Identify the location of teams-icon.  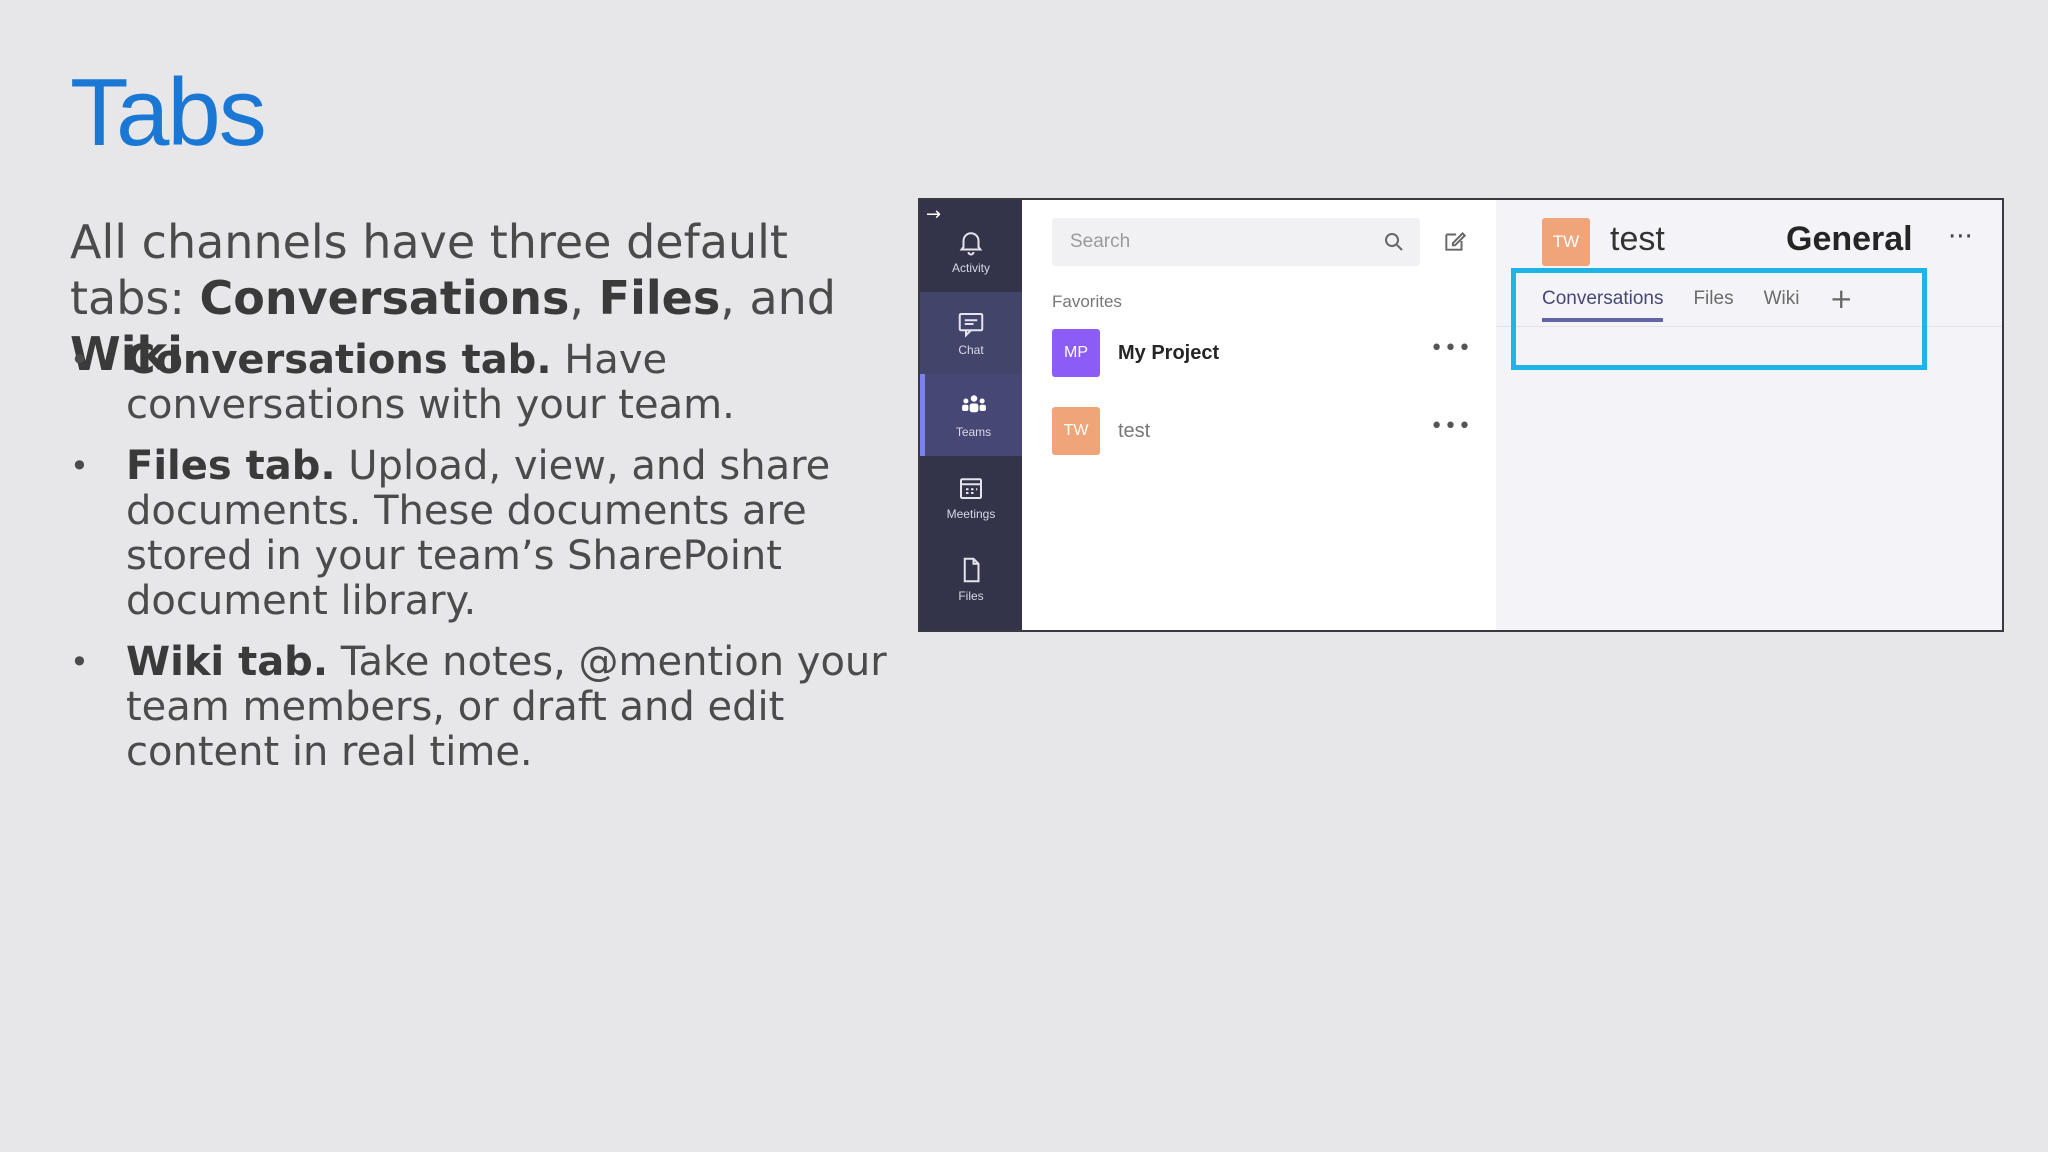
(973, 404).